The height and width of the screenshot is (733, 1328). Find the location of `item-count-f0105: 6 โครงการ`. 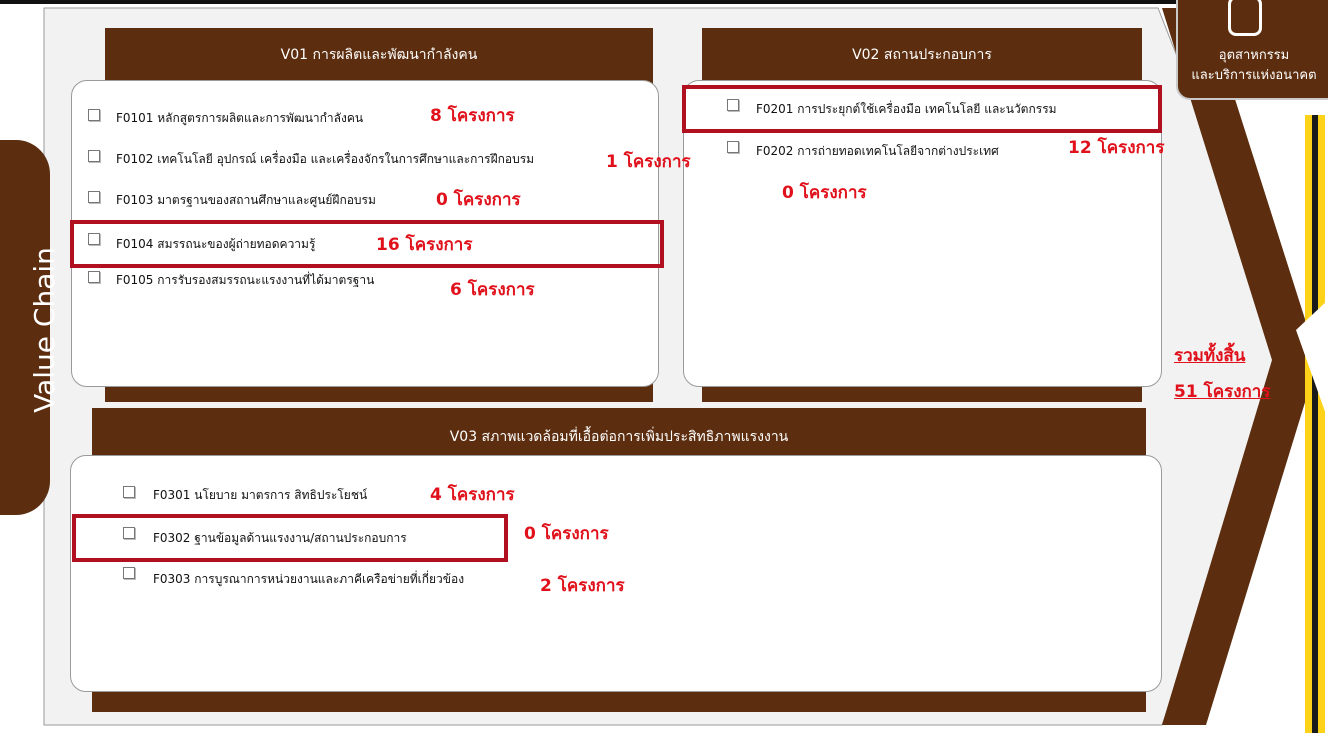

item-count-f0105: 6 โครงการ is located at coordinates (492, 290).